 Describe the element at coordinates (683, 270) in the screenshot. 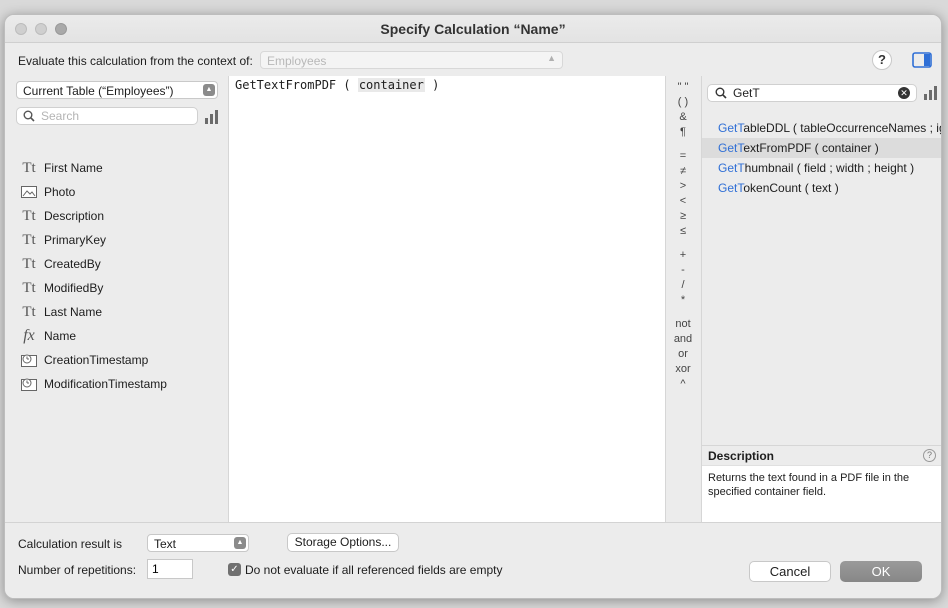

I see `operator-minus: -` at that location.